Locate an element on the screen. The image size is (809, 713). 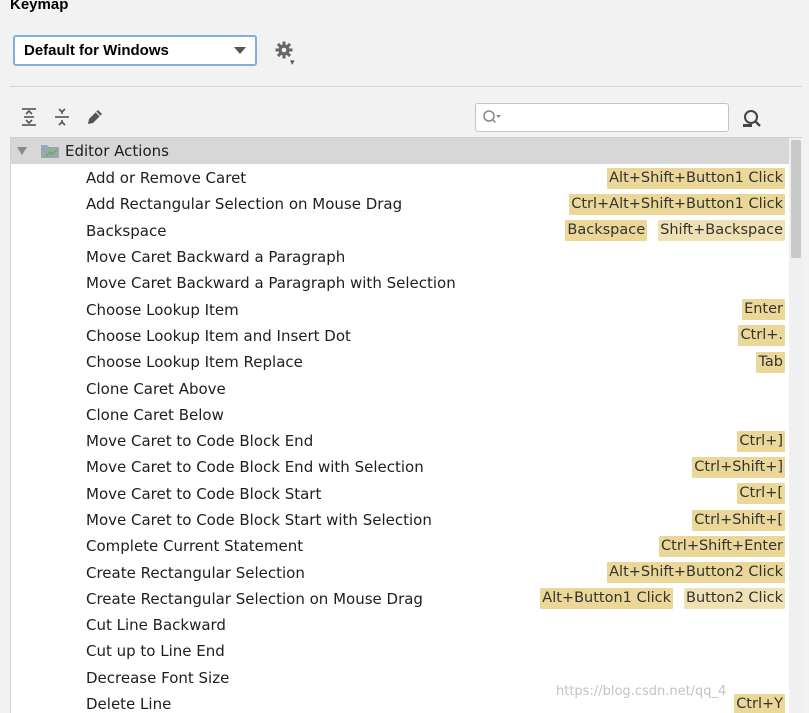
chevron-down-icon is located at coordinates (240, 50).